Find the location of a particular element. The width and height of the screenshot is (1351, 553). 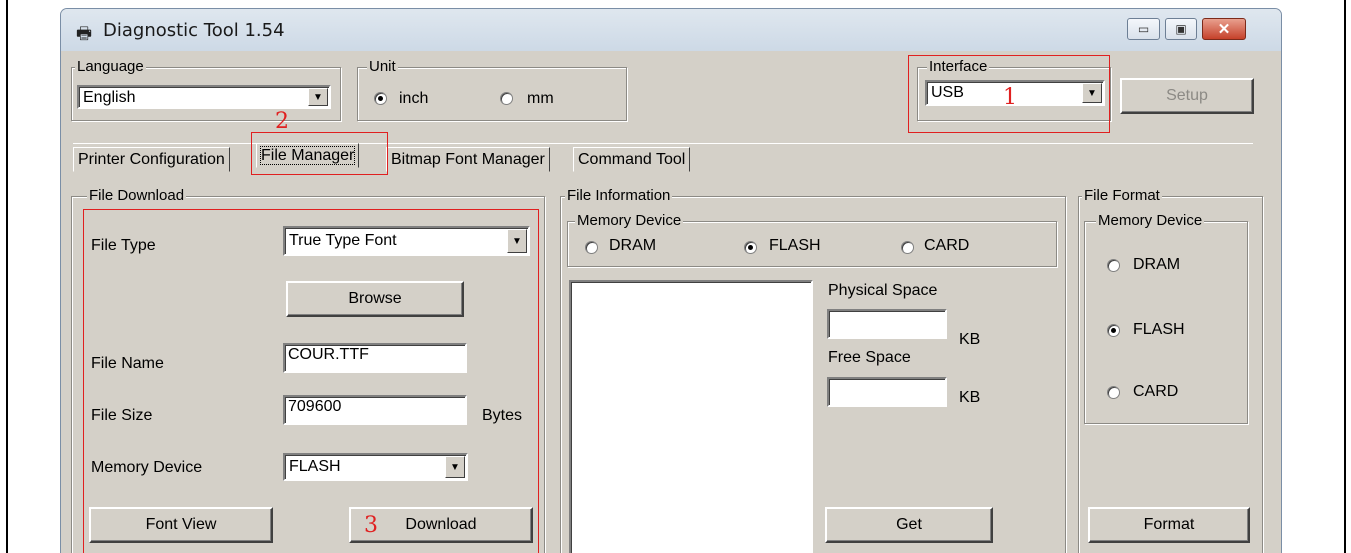

maximize-icon: ▣ is located at coordinates (1181, 29).